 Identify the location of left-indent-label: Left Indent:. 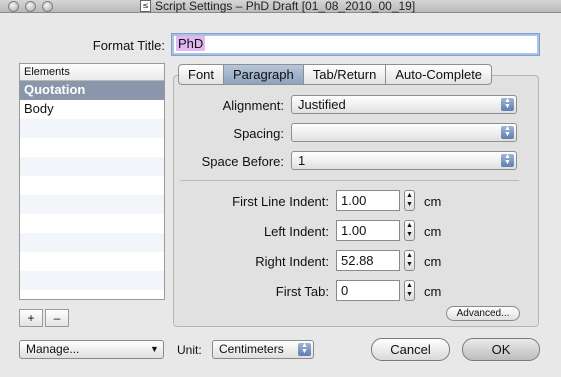
(296, 231).